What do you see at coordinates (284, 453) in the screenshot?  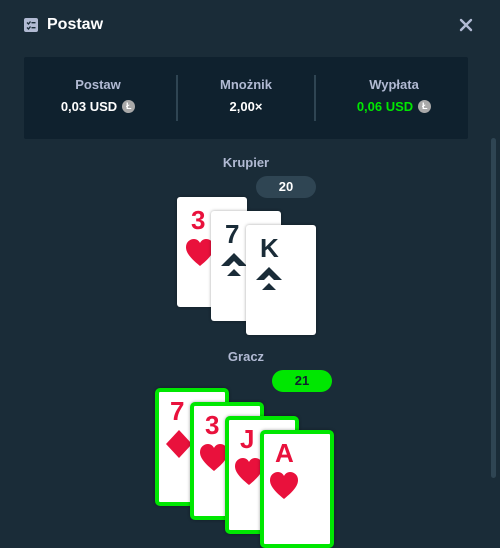 I see `card-rank: A` at bounding box center [284, 453].